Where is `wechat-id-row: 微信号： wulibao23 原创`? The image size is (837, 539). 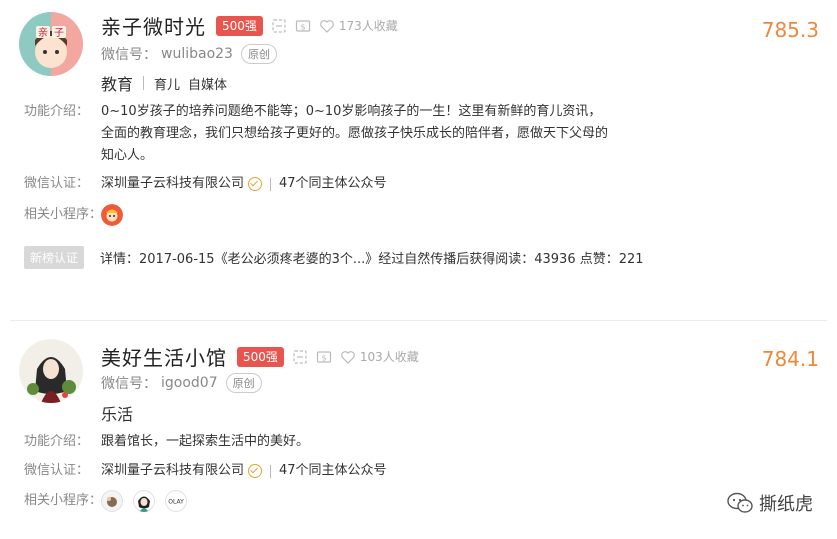
wechat-id-row: 微信号： wulibao23 原创 is located at coordinates (189, 54).